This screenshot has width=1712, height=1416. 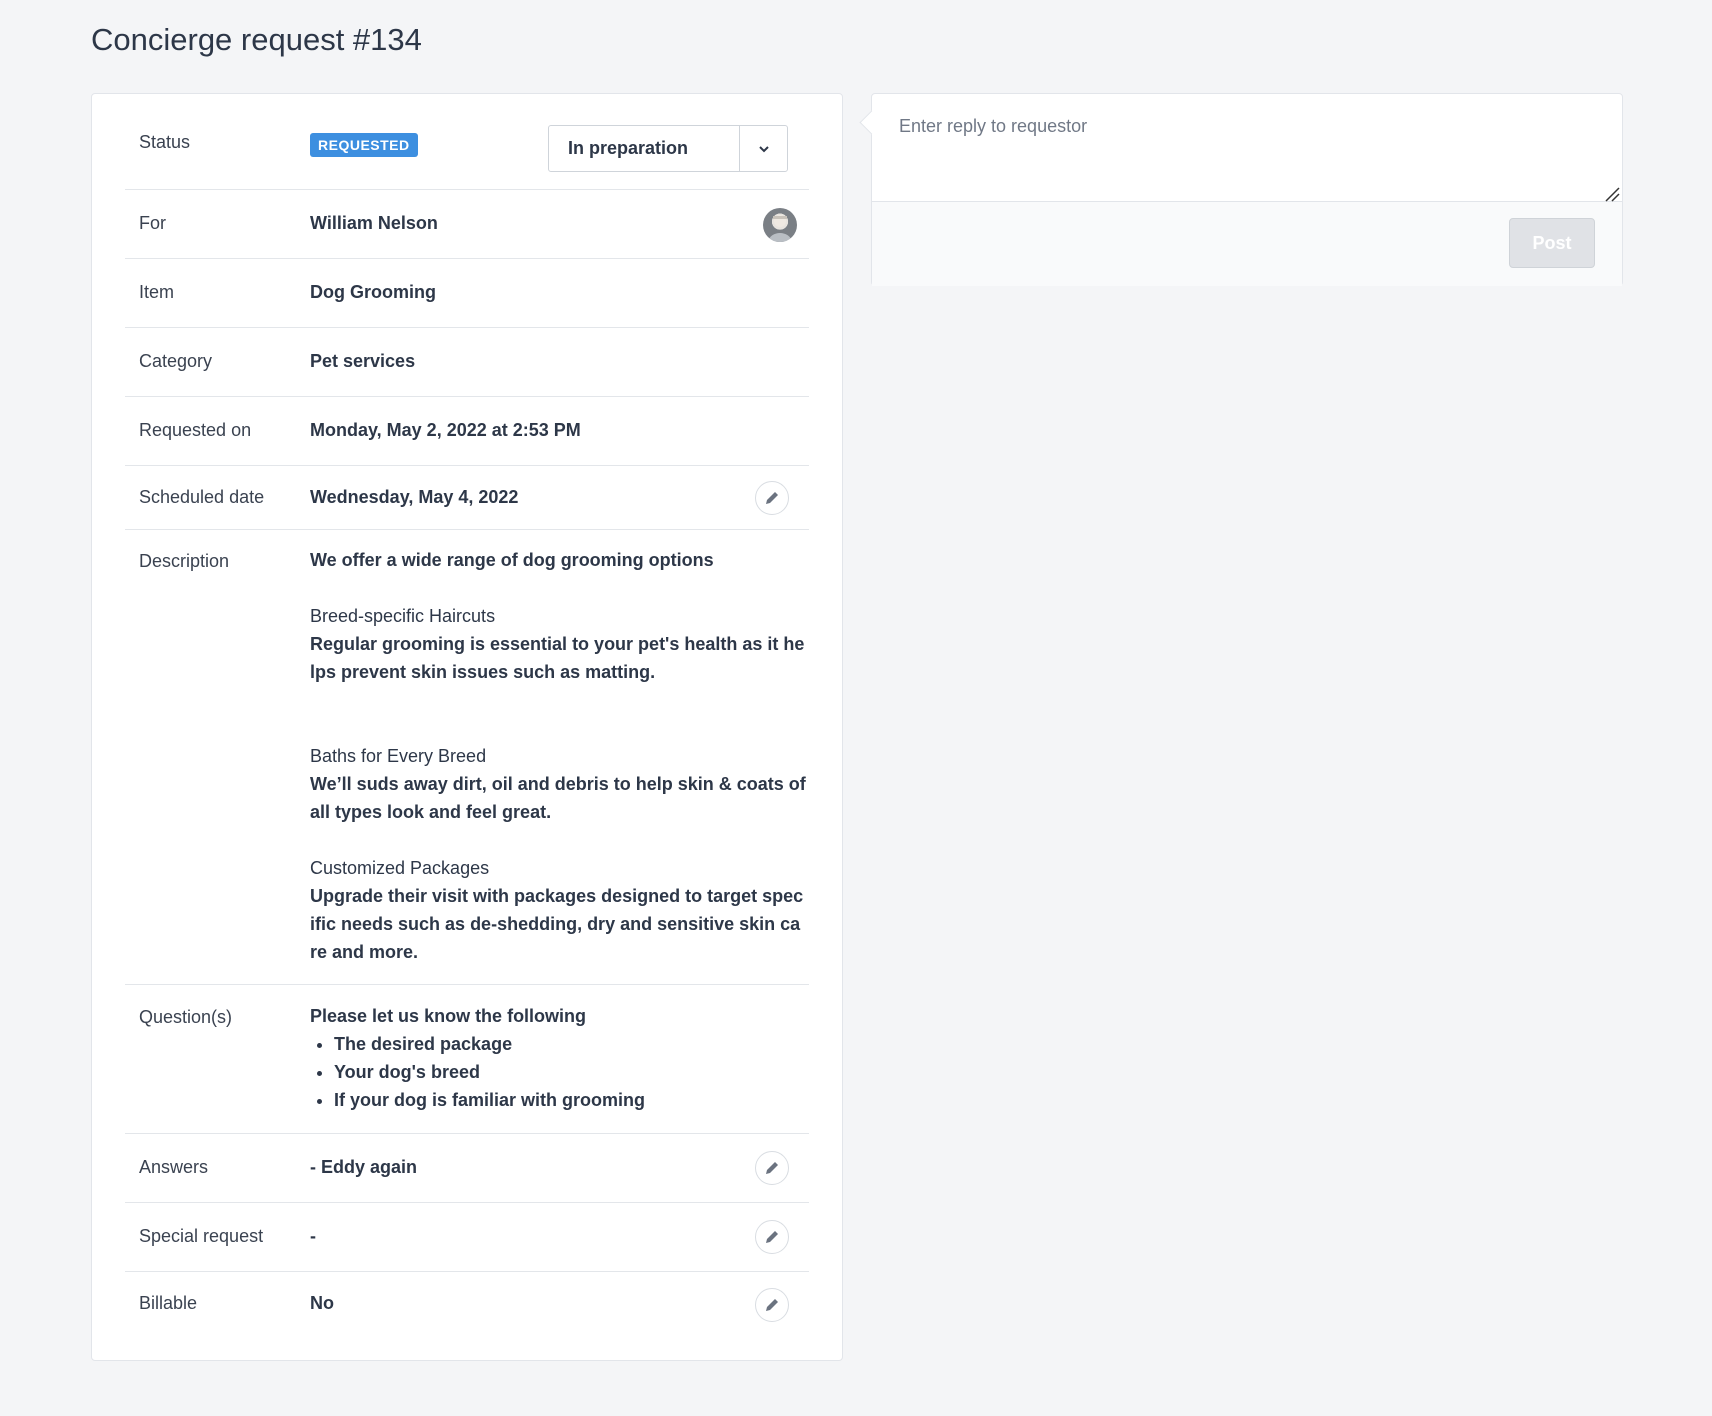 I want to click on category-value: Pet services, so click(x=363, y=361).